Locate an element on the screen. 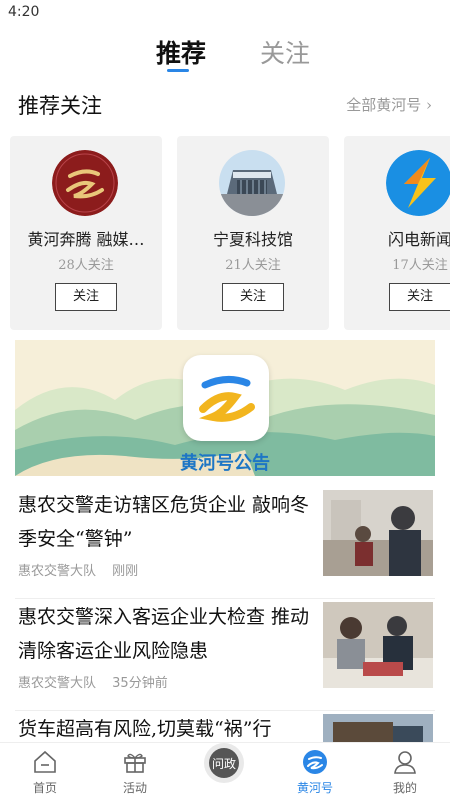  account-card: 黄河奔腾 融媒… 28人关注 关注 is located at coordinates (86, 233).